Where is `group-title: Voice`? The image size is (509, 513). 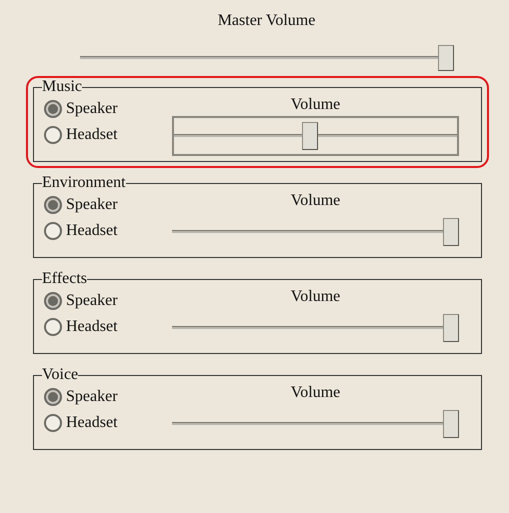
group-title: Voice is located at coordinates (60, 375).